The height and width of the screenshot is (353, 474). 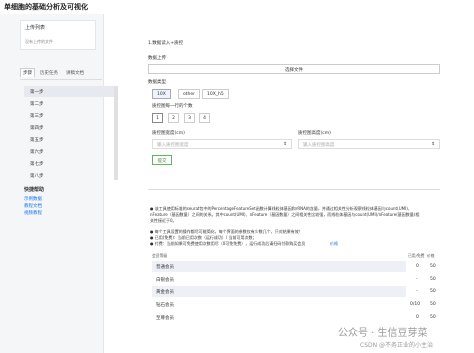 What do you see at coordinates (160, 255) in the screenshot?
I see `col-header-member: 会员等级` at bounding box center [160, 255].